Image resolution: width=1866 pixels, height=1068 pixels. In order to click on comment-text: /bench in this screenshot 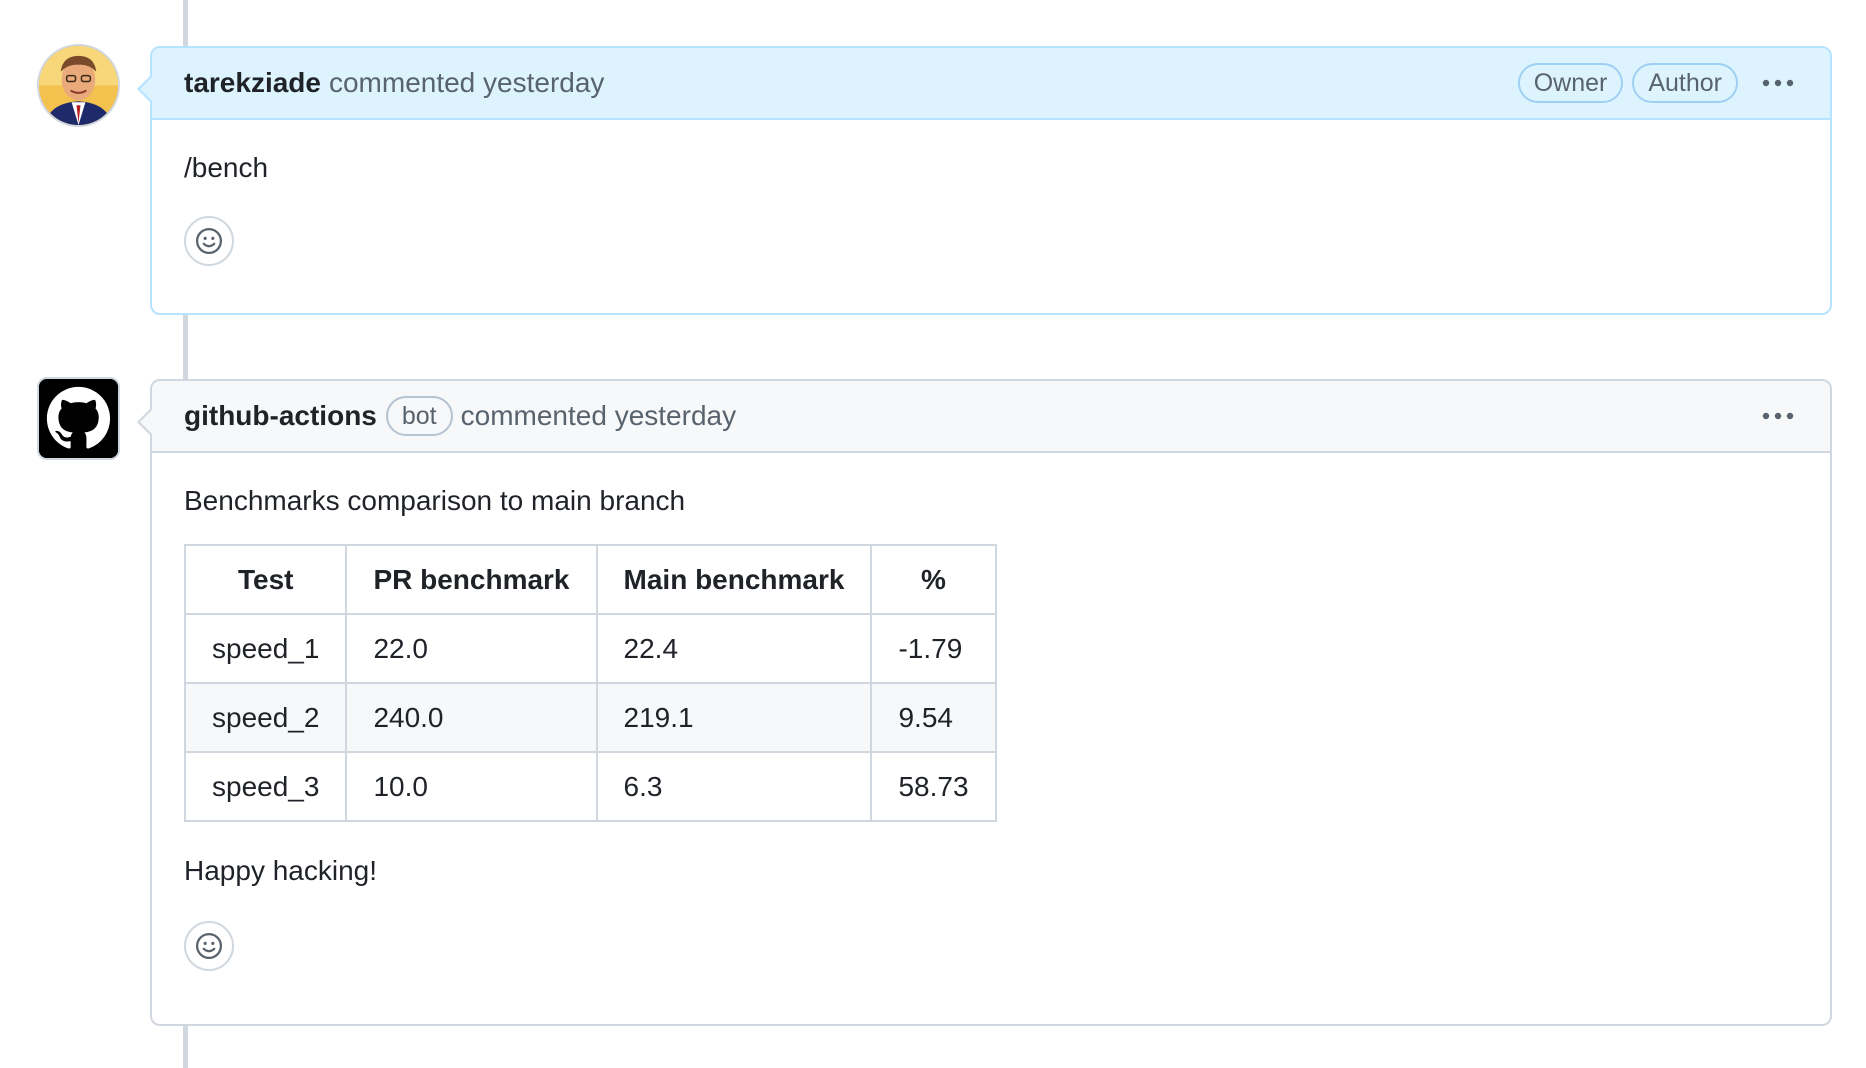, I will do `click(226, 167)`.